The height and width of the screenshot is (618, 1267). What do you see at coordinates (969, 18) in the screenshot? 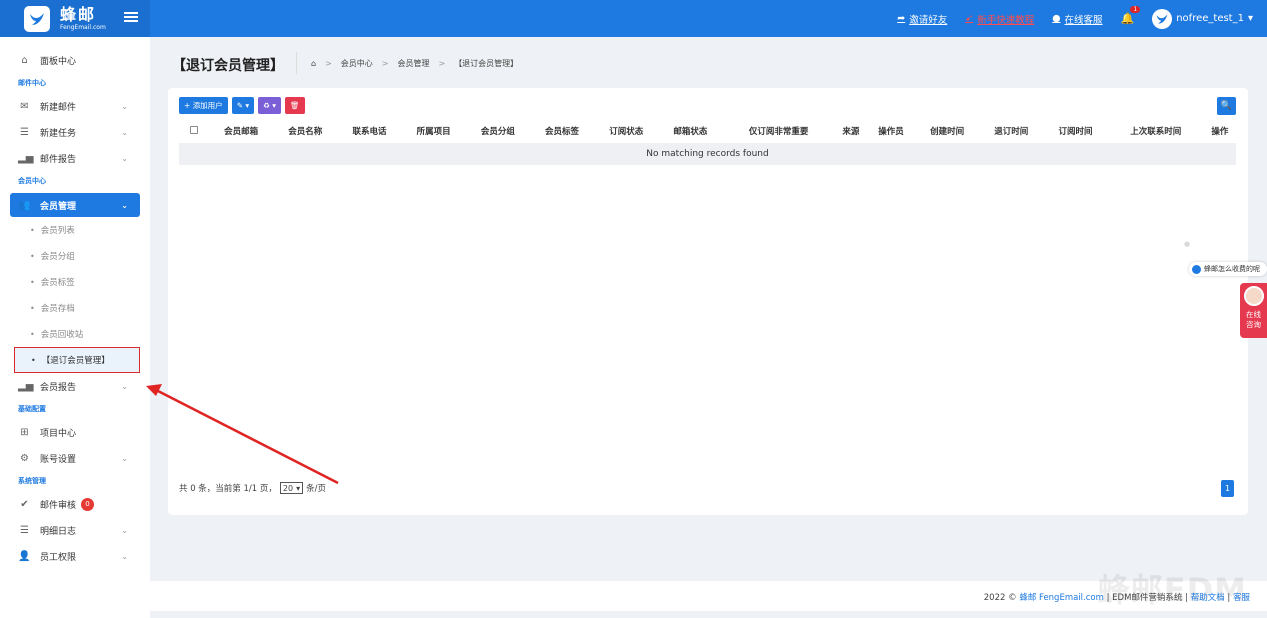
I see `rocket-icon: ➹` at bounding box center [969, 18].